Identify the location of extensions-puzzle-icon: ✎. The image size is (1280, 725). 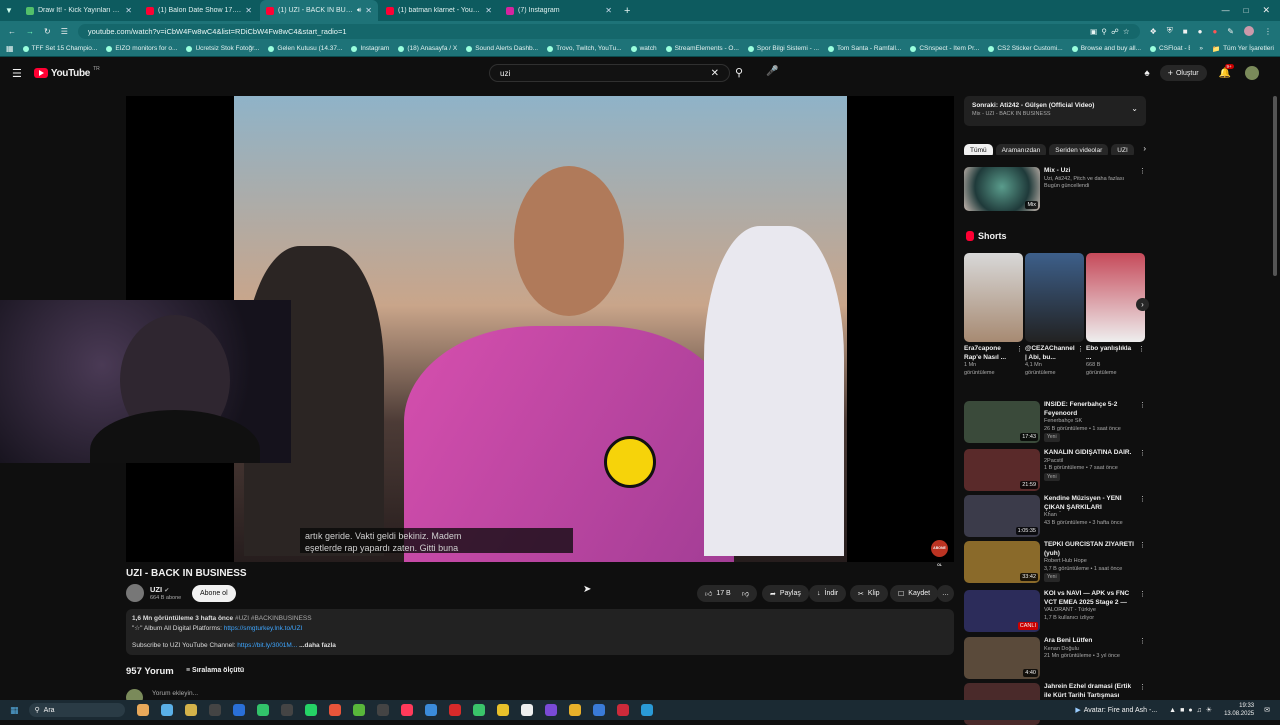
(1230, 31).